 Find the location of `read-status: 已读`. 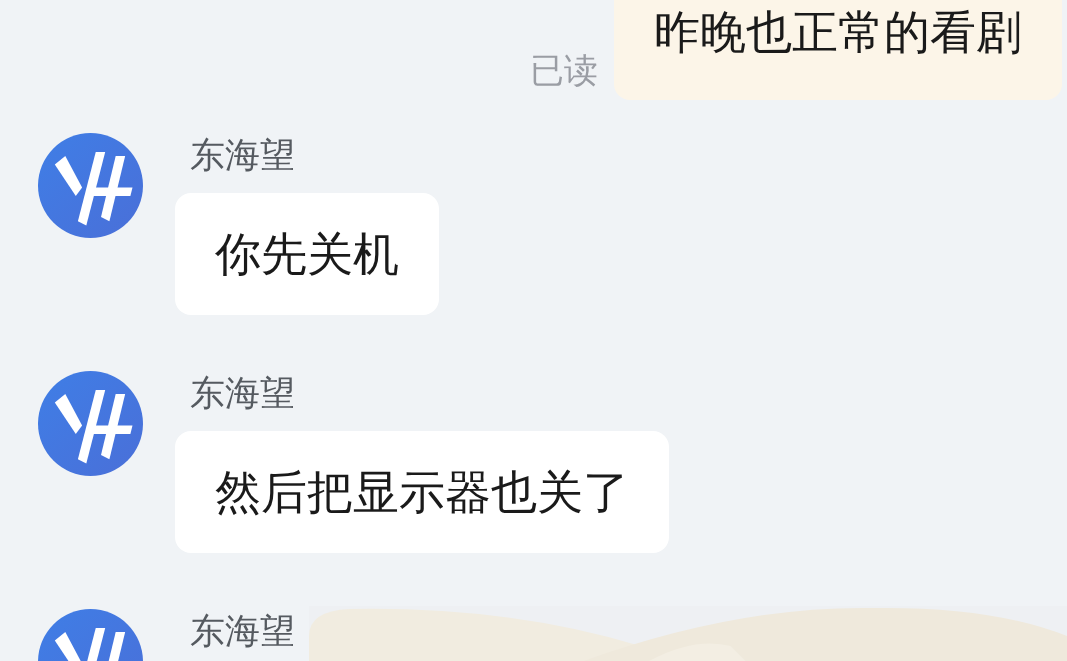

read-status: 已读 is located at coordinates (564, 70).